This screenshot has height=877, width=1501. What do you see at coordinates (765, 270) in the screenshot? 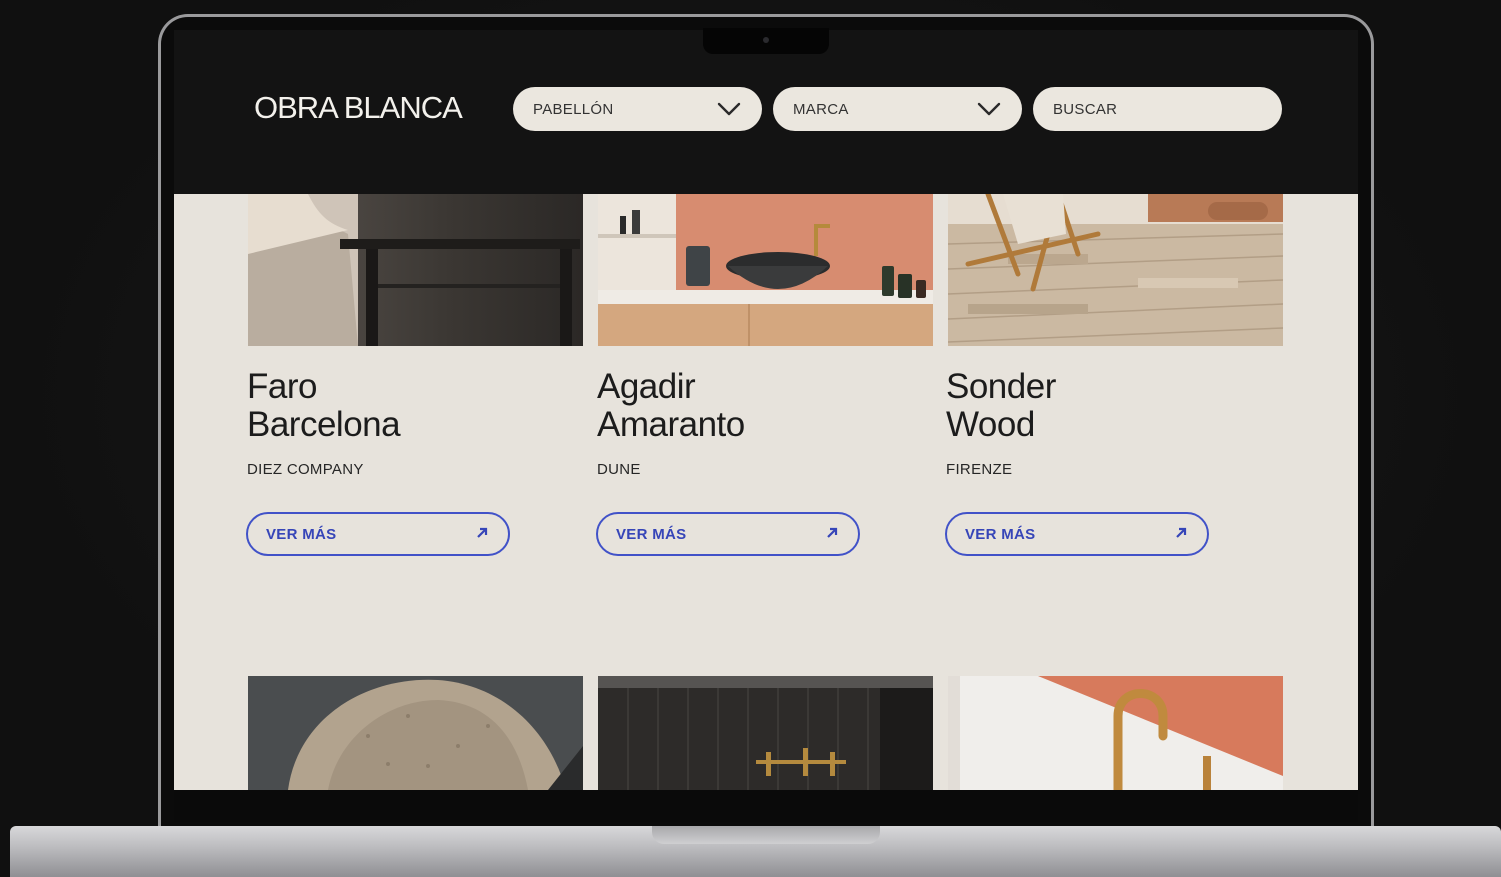
I see `card-image-agadir-amaranto` at bounding box center [765, 270].